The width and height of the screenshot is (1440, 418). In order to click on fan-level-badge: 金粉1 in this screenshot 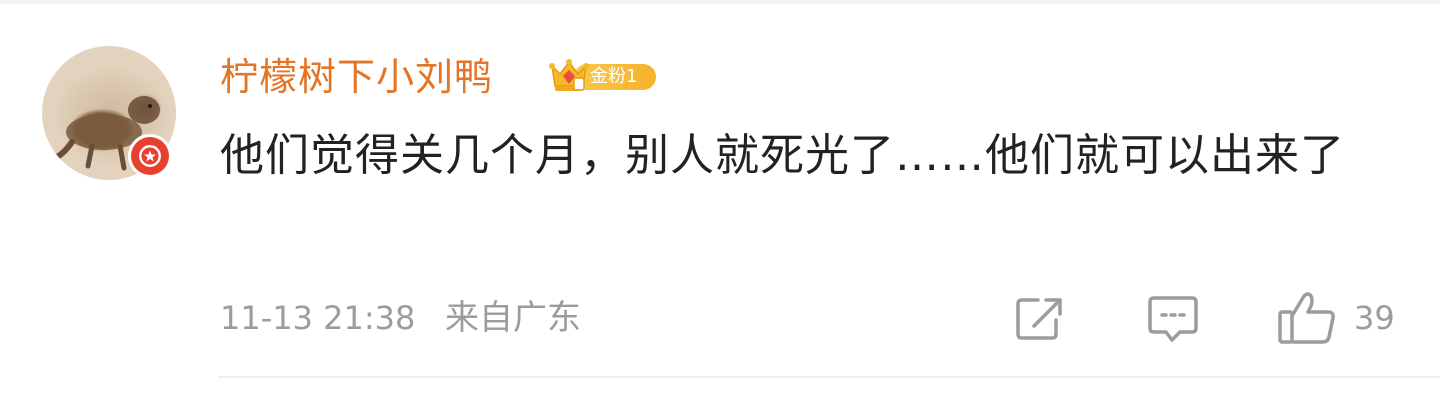, I will do `click(602, 76)`.